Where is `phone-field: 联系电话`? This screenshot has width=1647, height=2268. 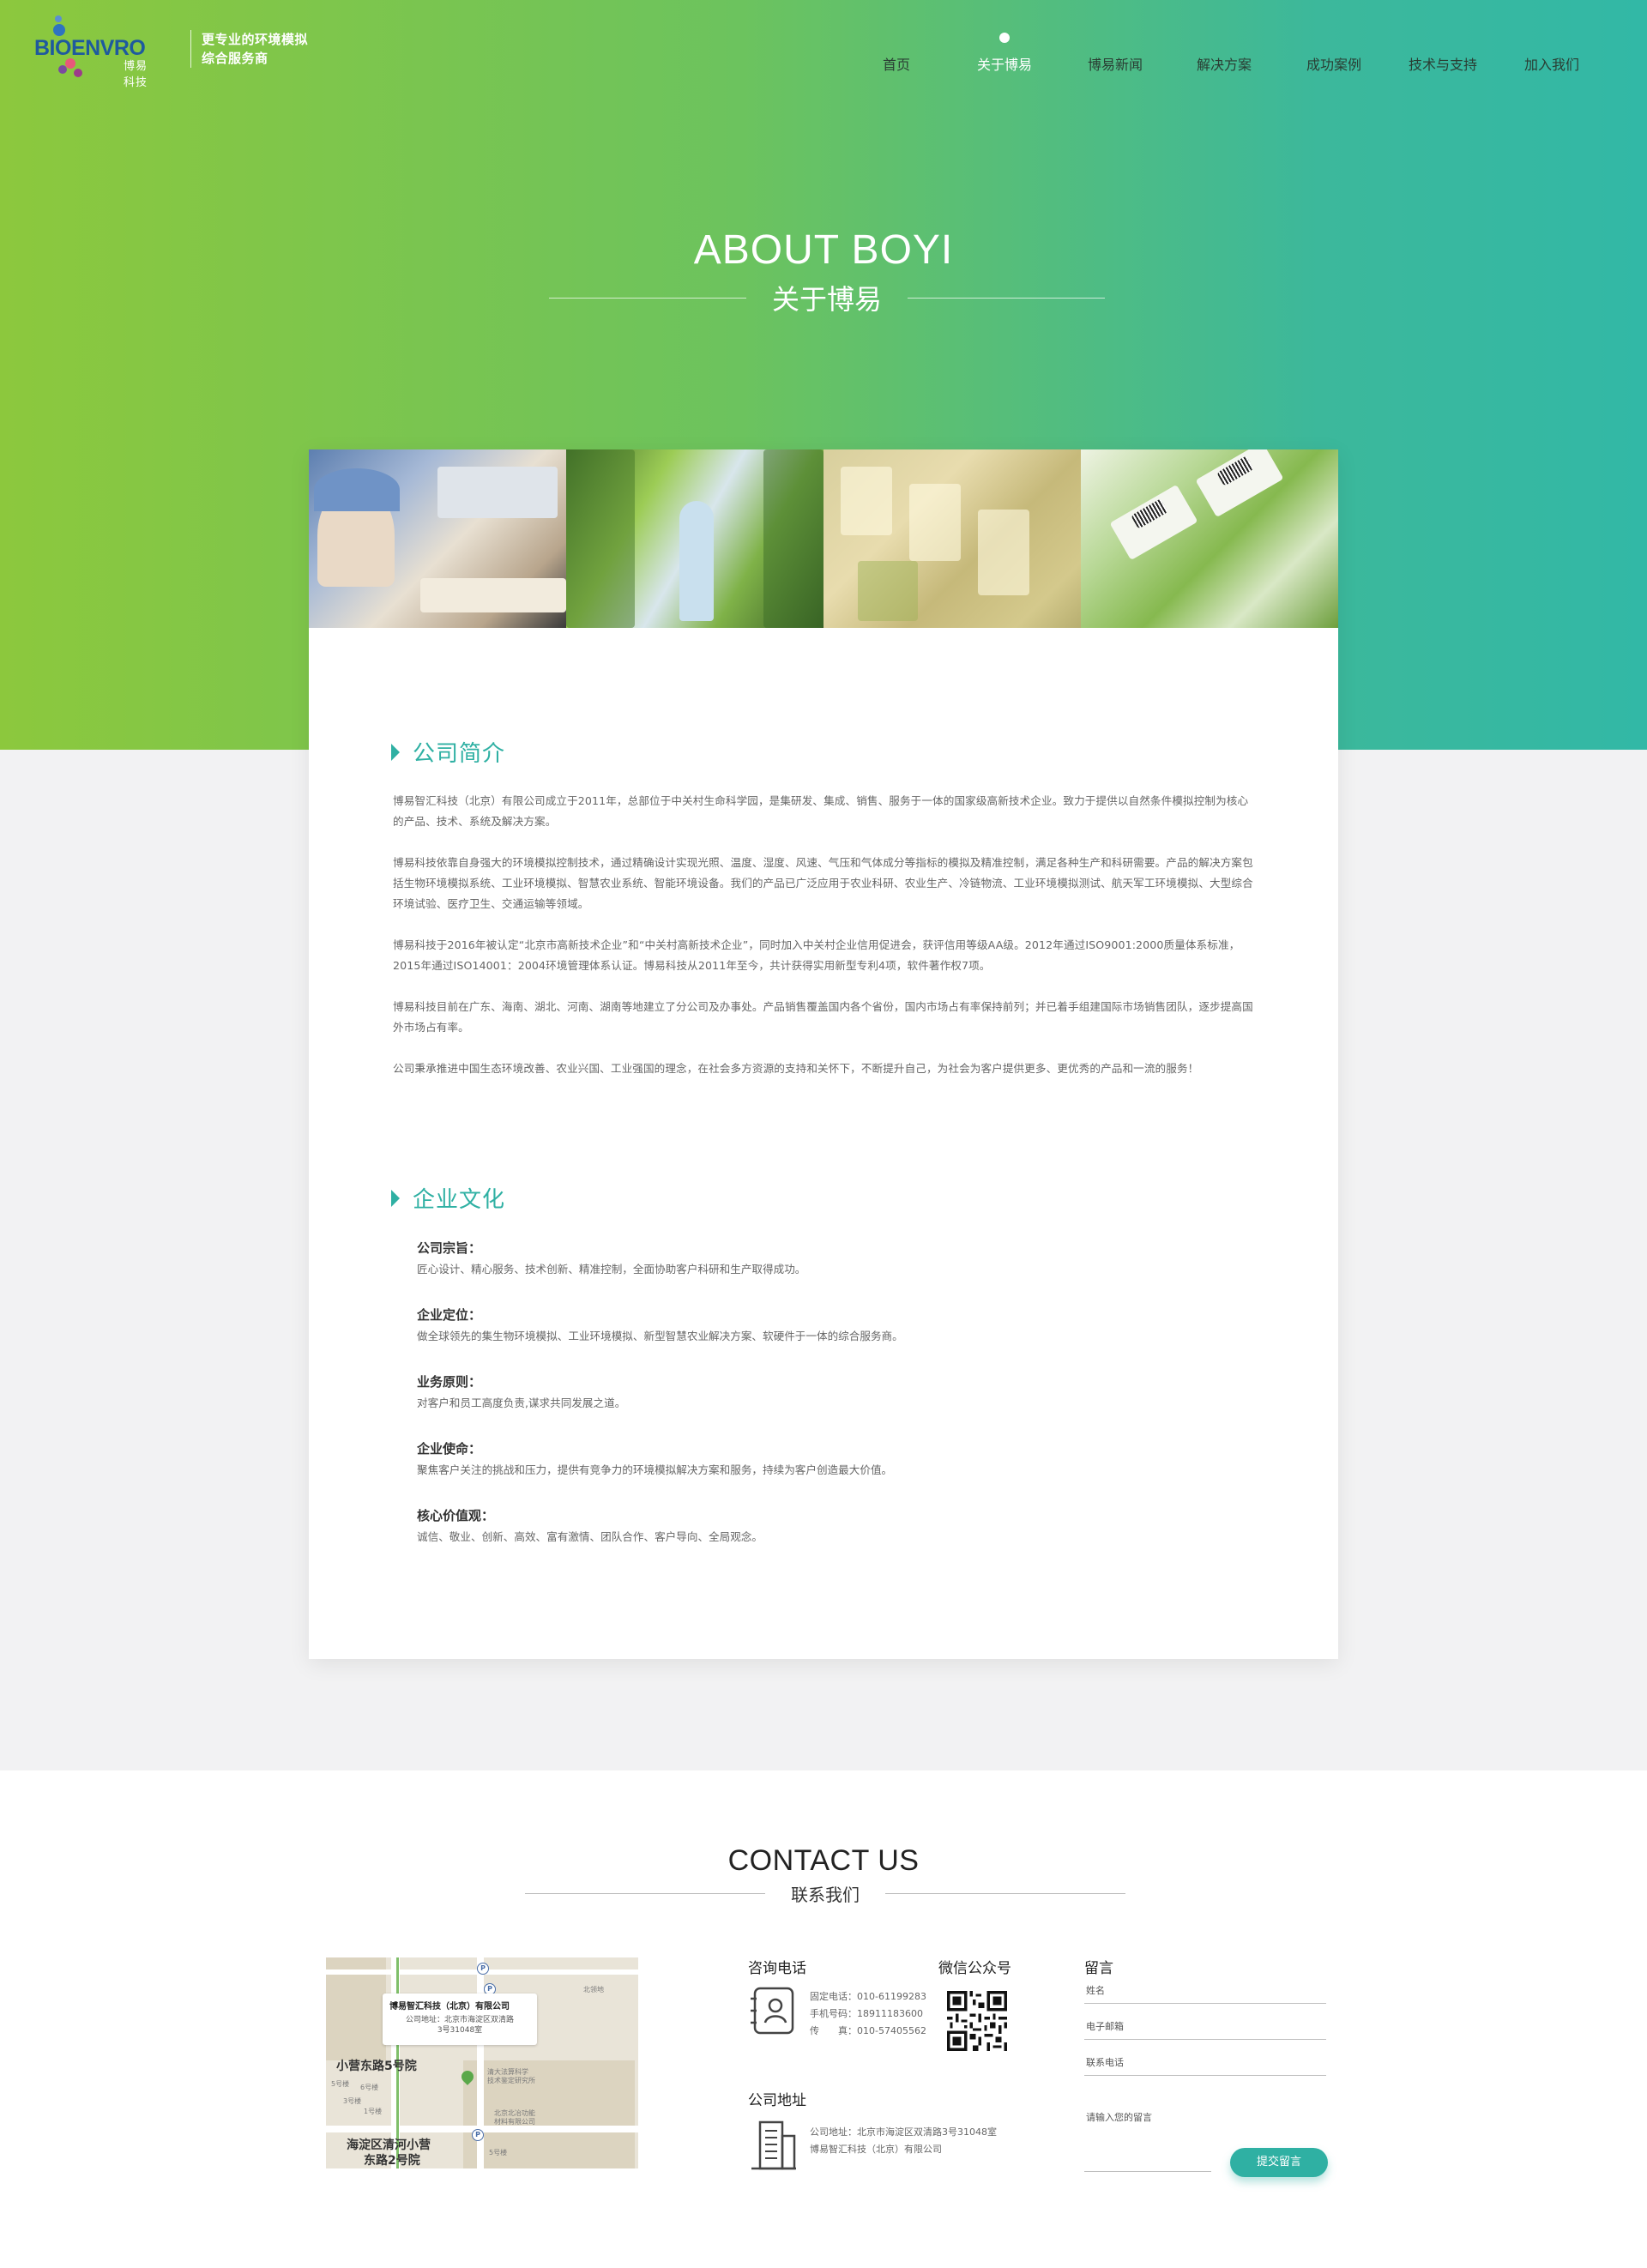
phone-field: 联系电话 is located at coordinates (1205, 2058).